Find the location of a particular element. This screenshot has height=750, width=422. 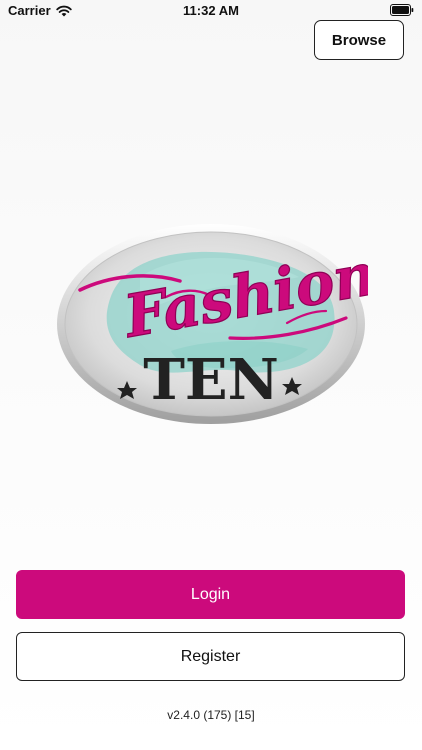

logo-ten-wordmark: TEN is located at coordinates (211, 380).